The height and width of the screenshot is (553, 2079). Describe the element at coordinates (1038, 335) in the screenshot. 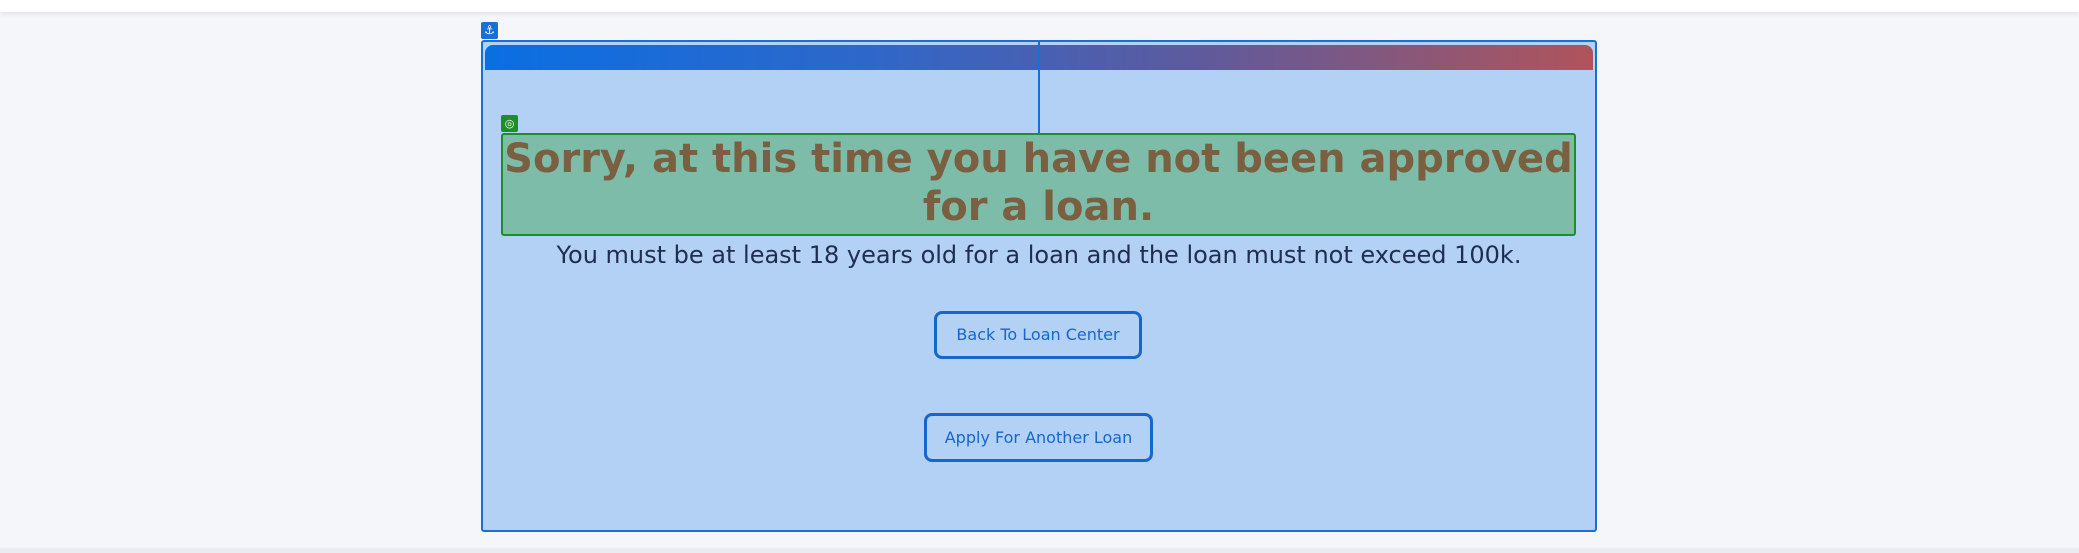

I see `back-to-loan-center-button: Back To Loan Center` at that location.